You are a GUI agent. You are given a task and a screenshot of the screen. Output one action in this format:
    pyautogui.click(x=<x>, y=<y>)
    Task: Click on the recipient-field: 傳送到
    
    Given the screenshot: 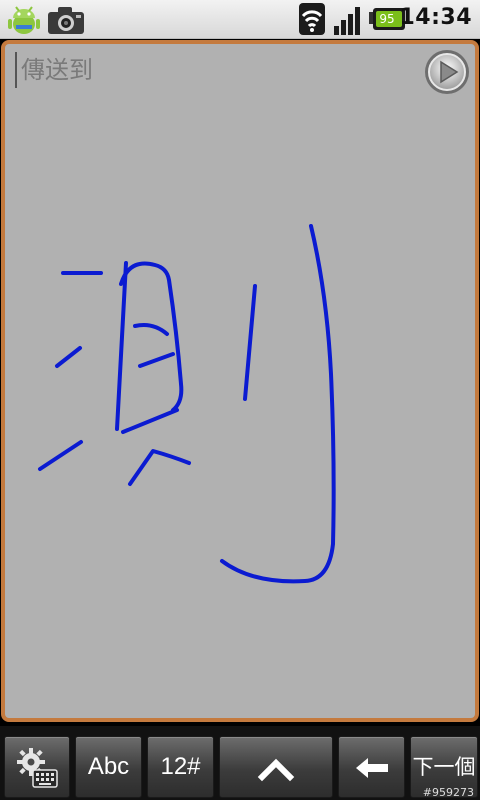 What is the action you would take?
    pyautogui.click(x=54, y=70)
    